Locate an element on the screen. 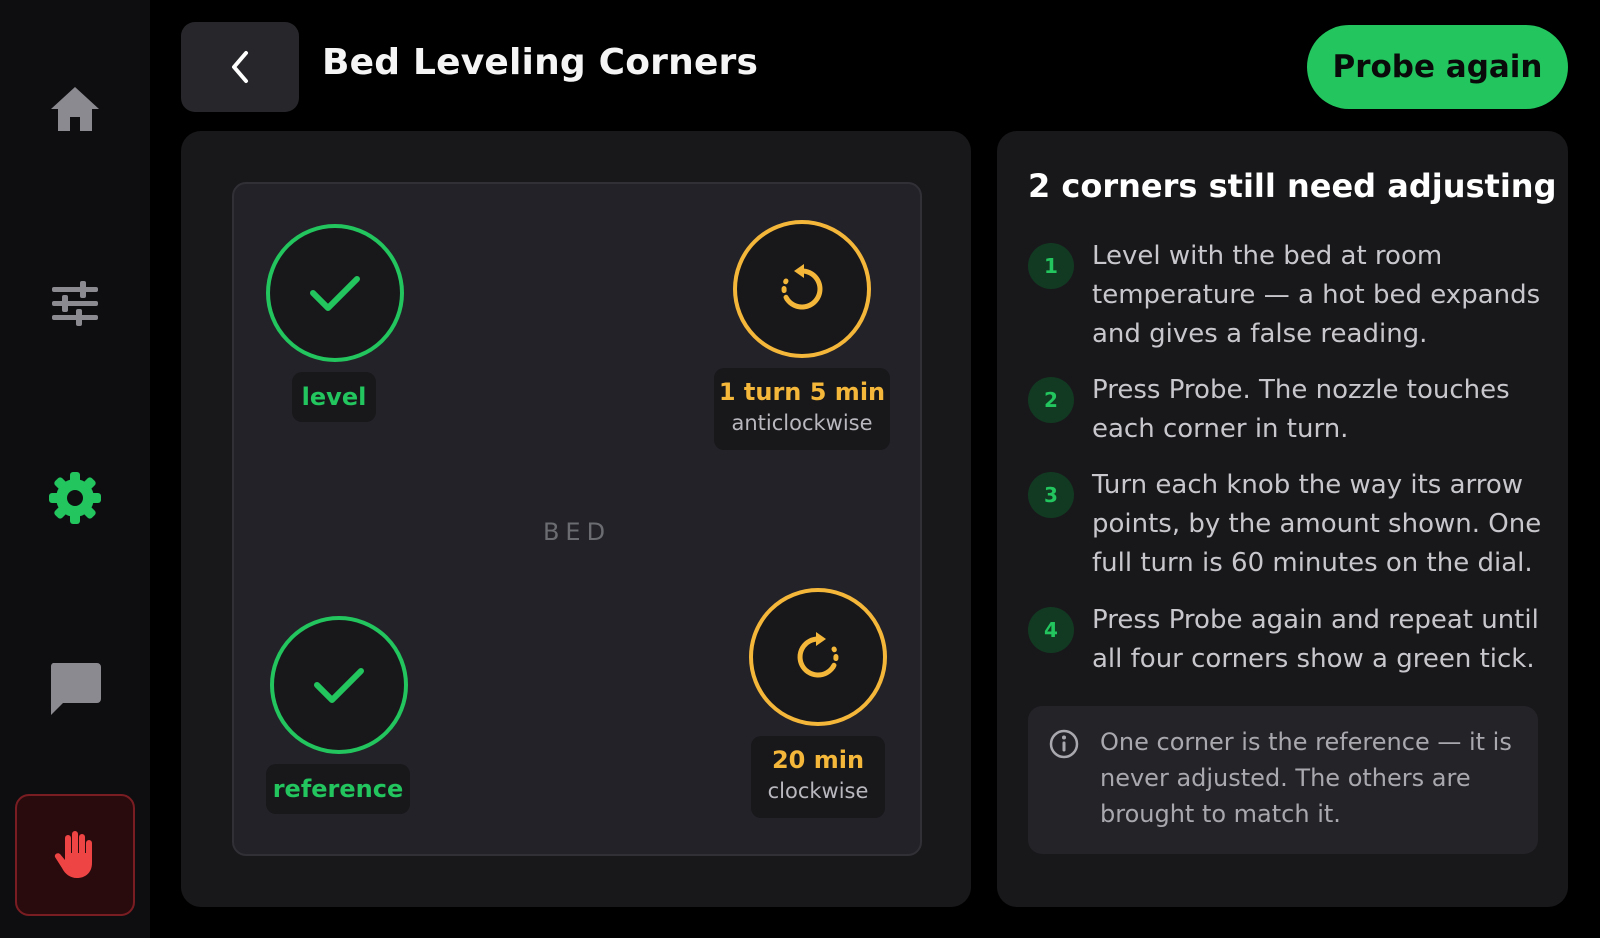 The image size is (1600, 938). instructions-title: 2 corners still need adjusting is located at coordinates (1292, 186).